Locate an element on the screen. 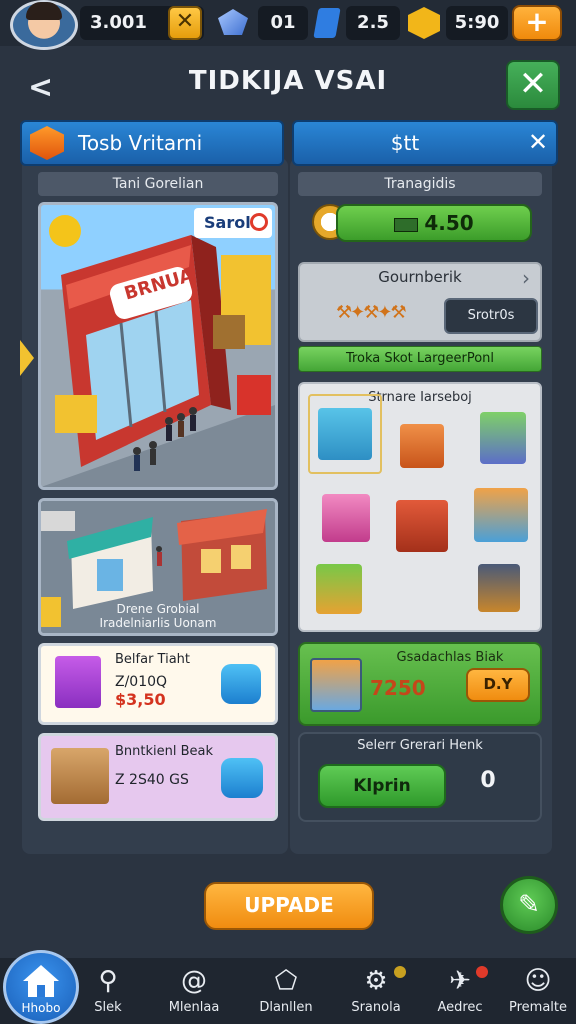  smile-icon: ☺ is located at coordinates (538, 981).